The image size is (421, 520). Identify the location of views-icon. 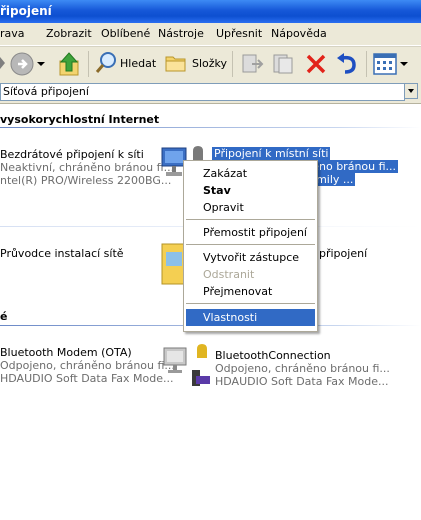
(390, 64).